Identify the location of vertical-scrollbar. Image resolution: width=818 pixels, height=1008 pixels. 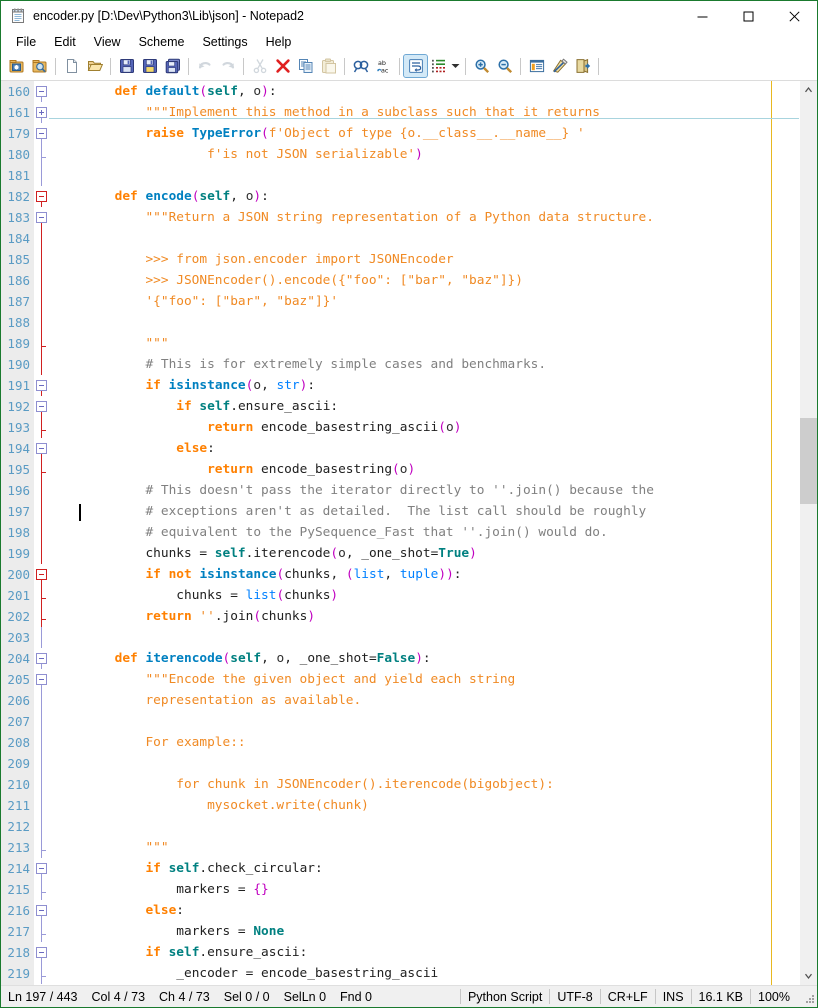
(808, 533).